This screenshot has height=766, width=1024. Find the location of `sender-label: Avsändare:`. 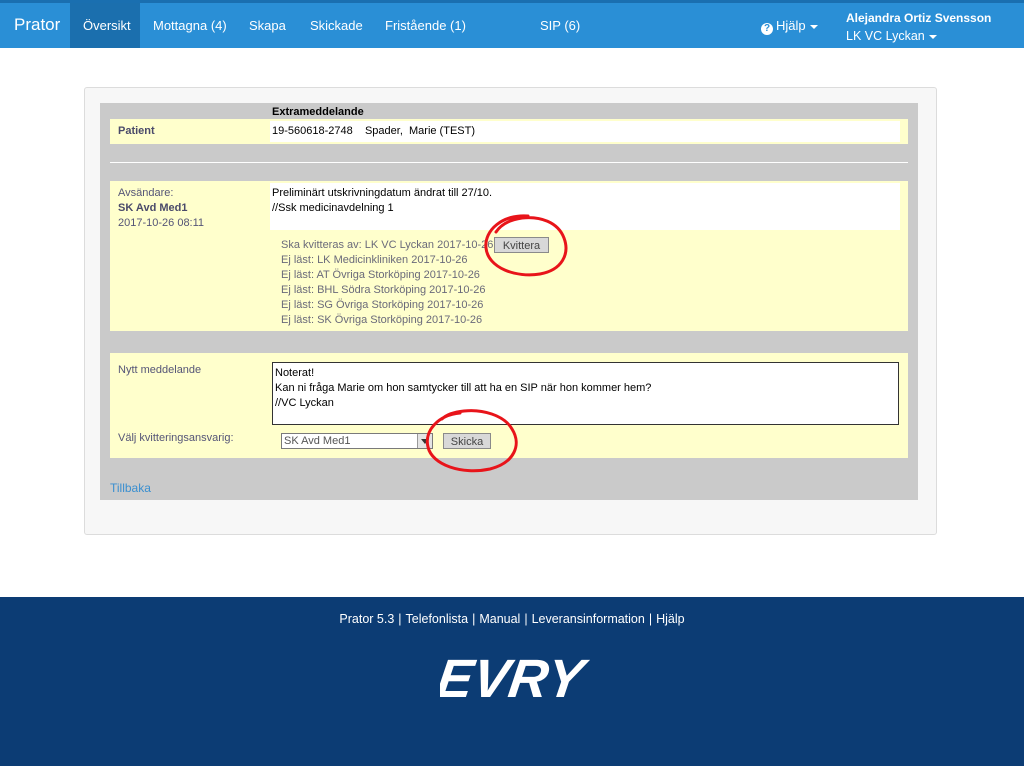

sender-label: Avsändare: is located at coordinates (146, 193).